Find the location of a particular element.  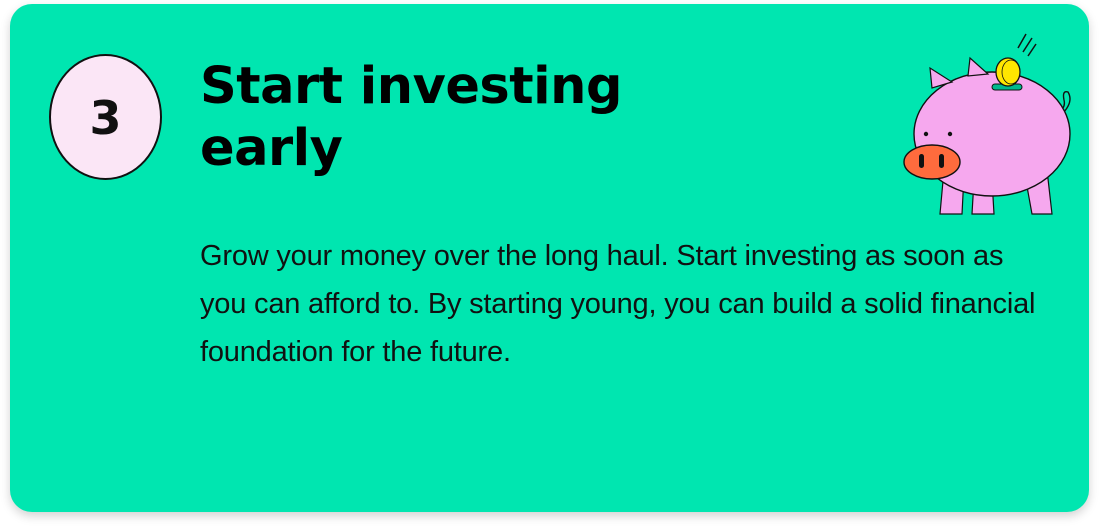

piggy-bank-icon is located at coordinates (987, 124).